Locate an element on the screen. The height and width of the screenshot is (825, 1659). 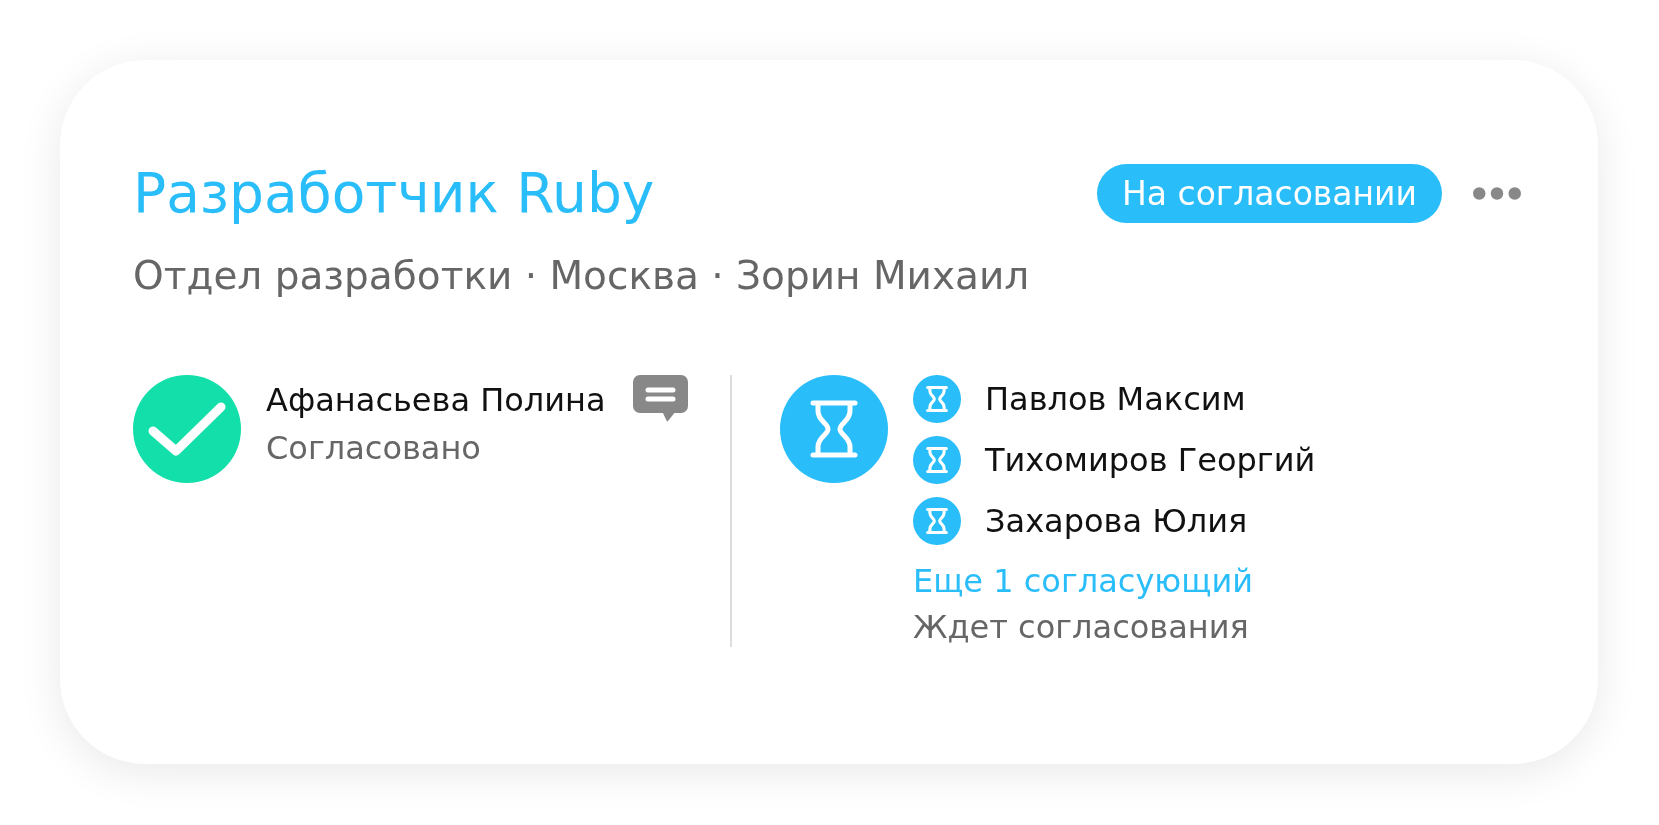
more-button is located at coordinates (1497, 193).